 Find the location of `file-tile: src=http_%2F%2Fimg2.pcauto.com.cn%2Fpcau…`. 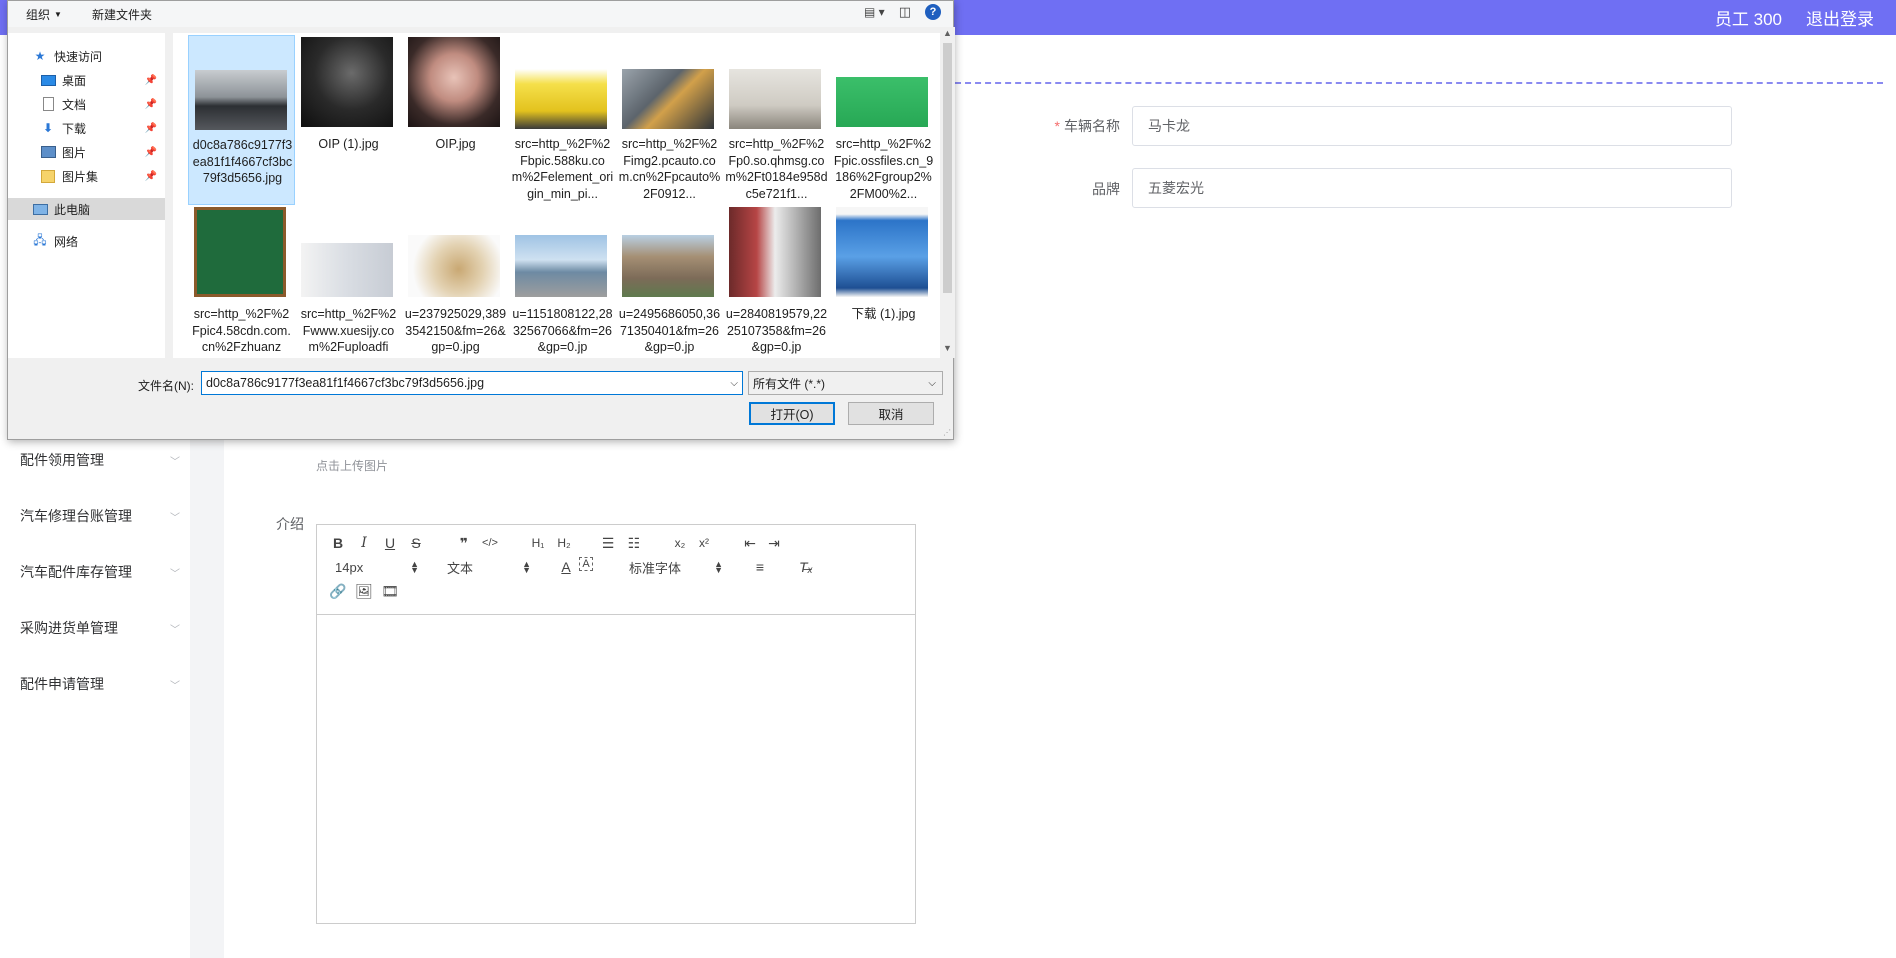

file-tile: src=http_%2F%2Fimg2.pcauto.com.cn%2Fpcau… is located at coordinates (669, 120).